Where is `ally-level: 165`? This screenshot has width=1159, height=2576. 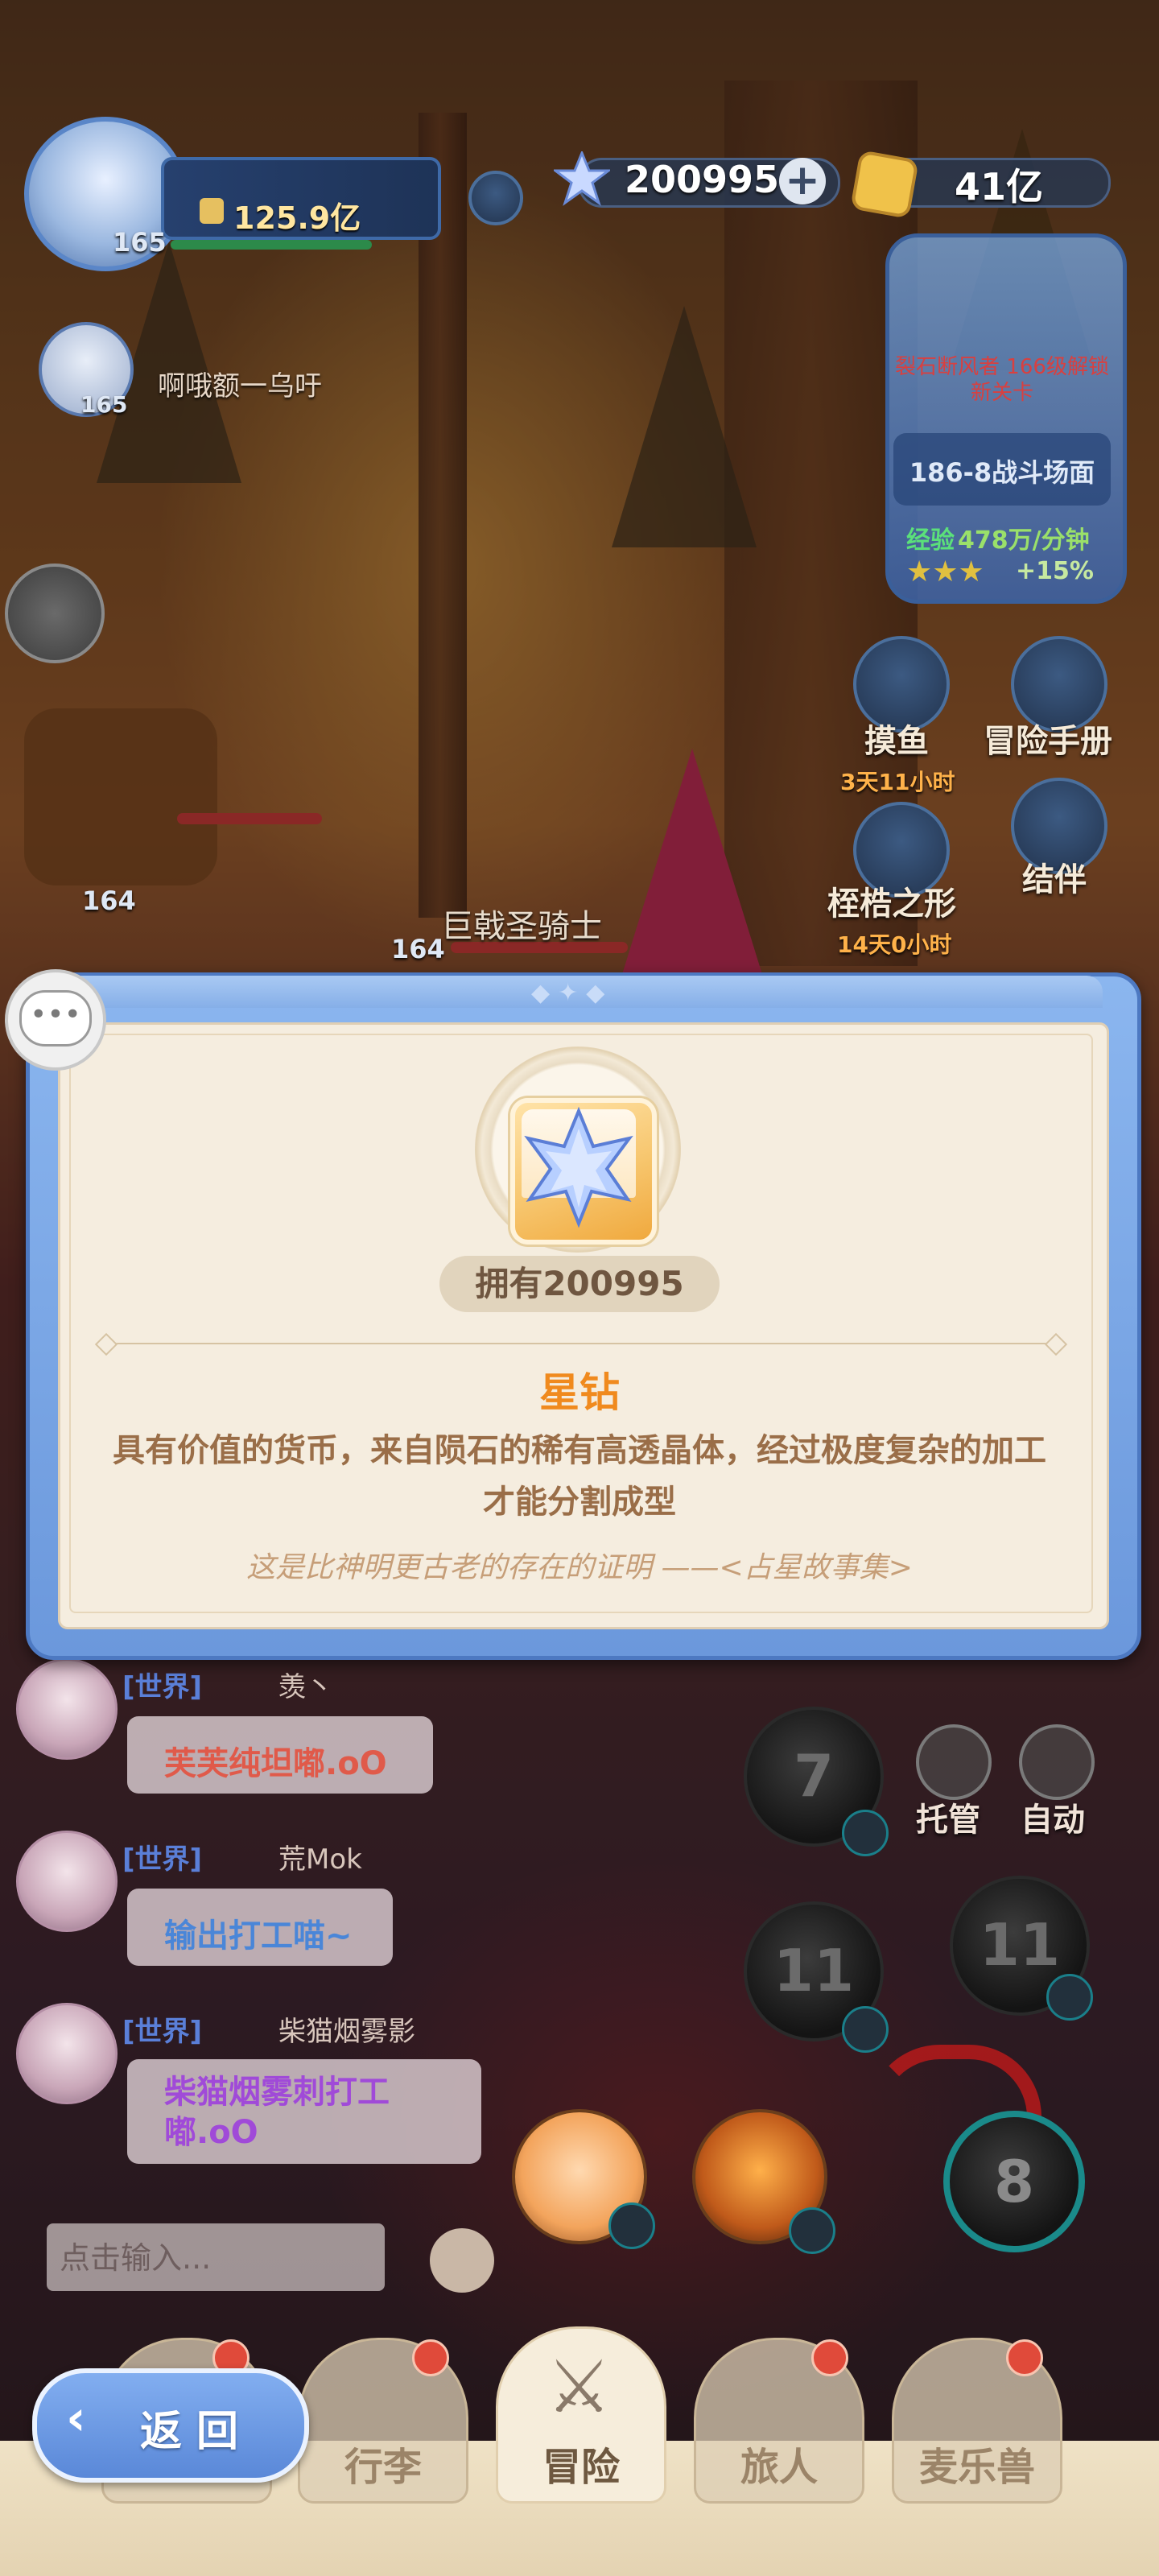
ally-level: 165 is located at coordinates (104, 404).